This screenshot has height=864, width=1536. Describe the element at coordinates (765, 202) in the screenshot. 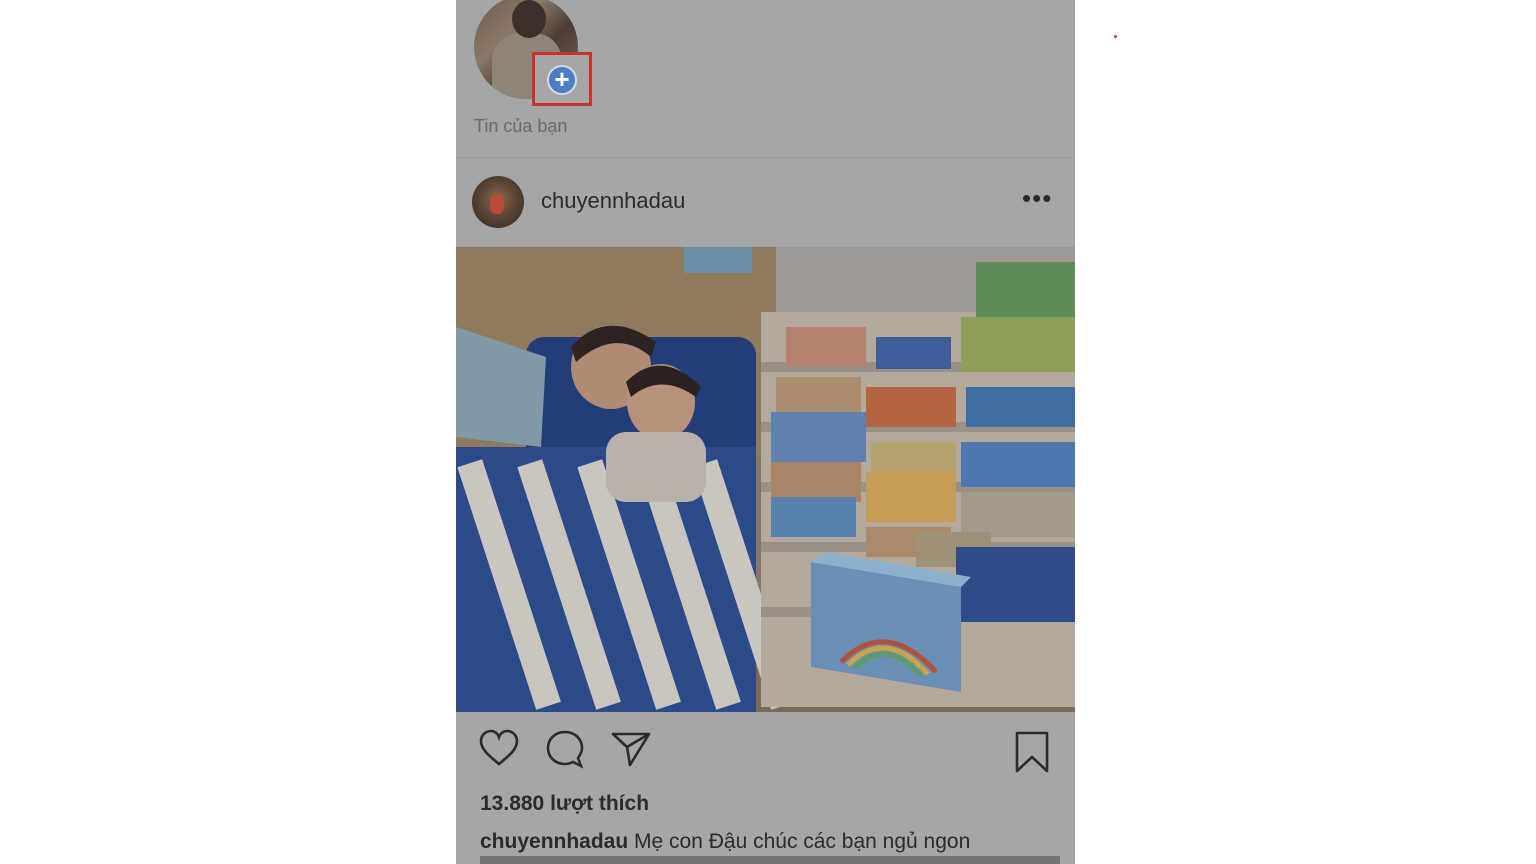

I see `post-header: chuyennhadau •••` at that location.